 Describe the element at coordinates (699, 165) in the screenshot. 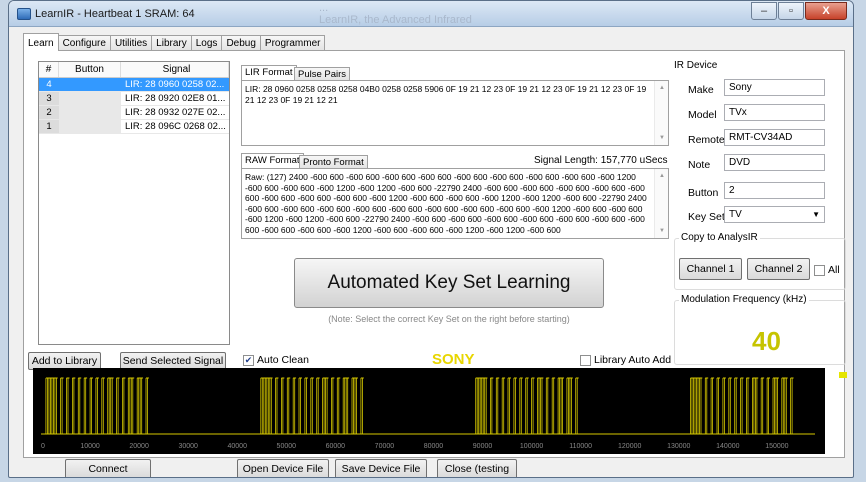

I see `note-label: Note` at that location.